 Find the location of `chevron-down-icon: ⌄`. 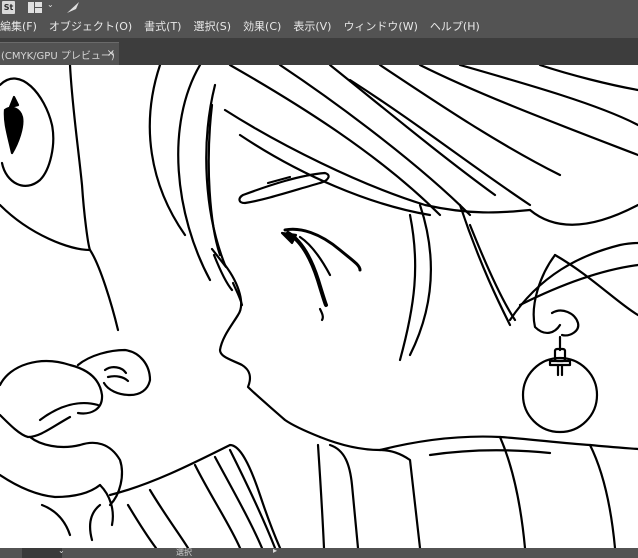

chevron-down-icon: ⌄ is located at coordinates (50, 4).